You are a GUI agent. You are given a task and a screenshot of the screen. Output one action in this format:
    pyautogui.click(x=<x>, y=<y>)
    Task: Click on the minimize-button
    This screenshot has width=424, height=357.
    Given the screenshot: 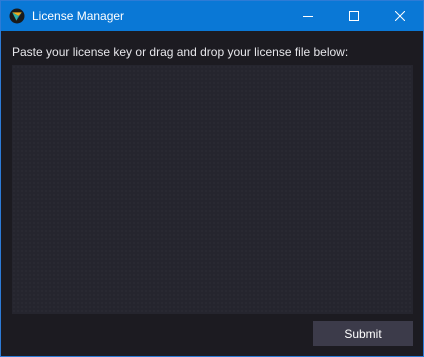 What is the action you would take?
    pyautogui.click(x=308, y=16)
    